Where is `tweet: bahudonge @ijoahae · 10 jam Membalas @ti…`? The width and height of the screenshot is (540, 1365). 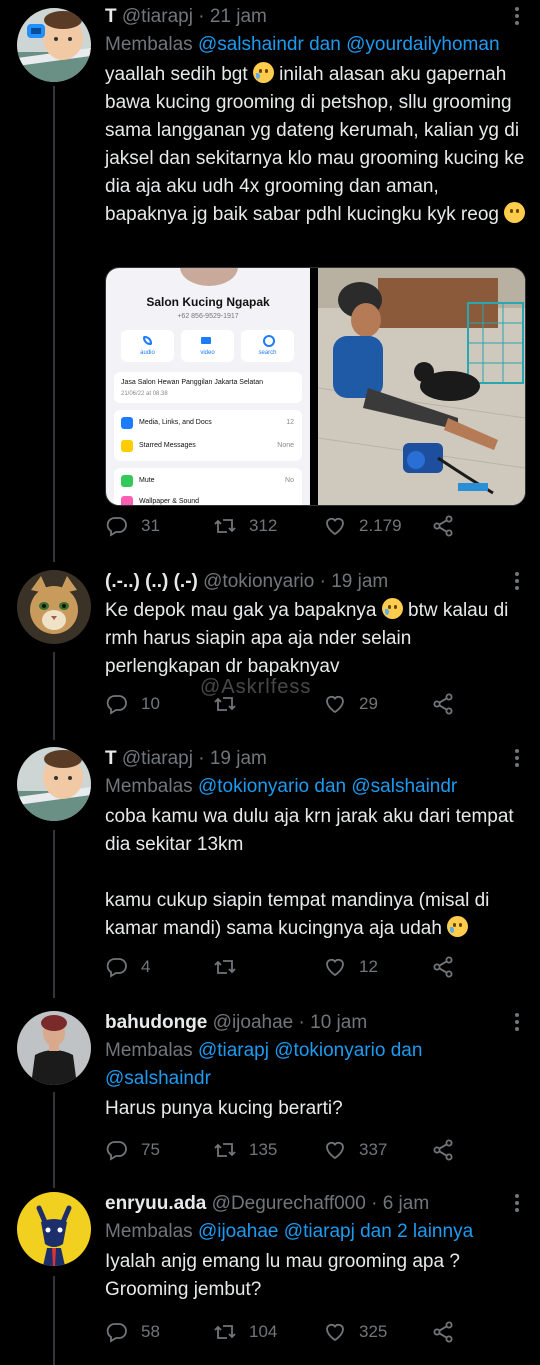 tweet: bahudonge @ijoahae · 10 jam Membalas @ti… is located at coordinates (270, 1091).